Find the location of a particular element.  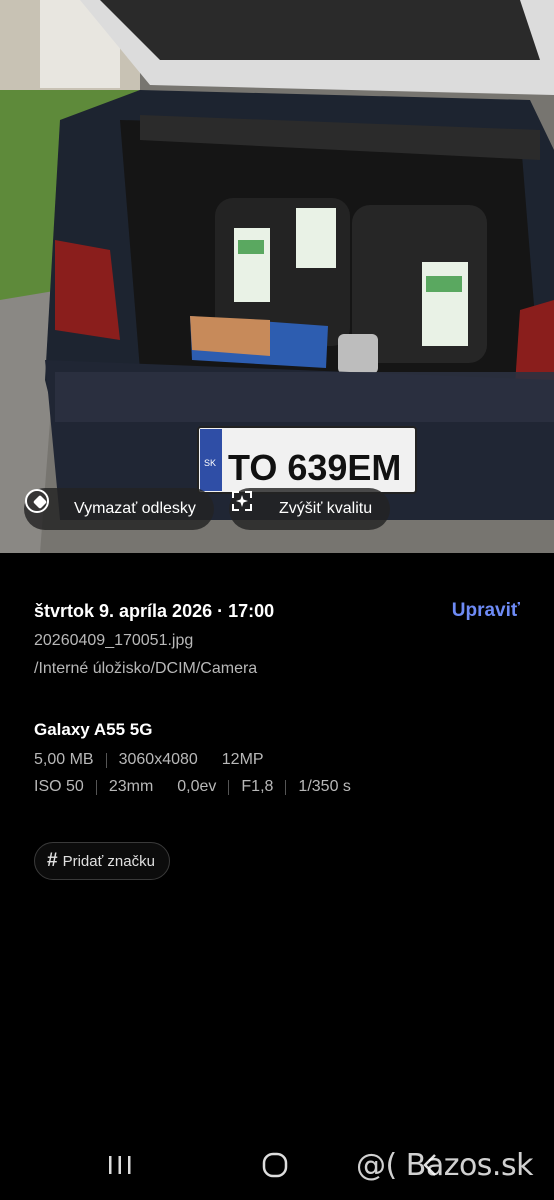

recent-apps-icon is located at coordinates (120, 1165).